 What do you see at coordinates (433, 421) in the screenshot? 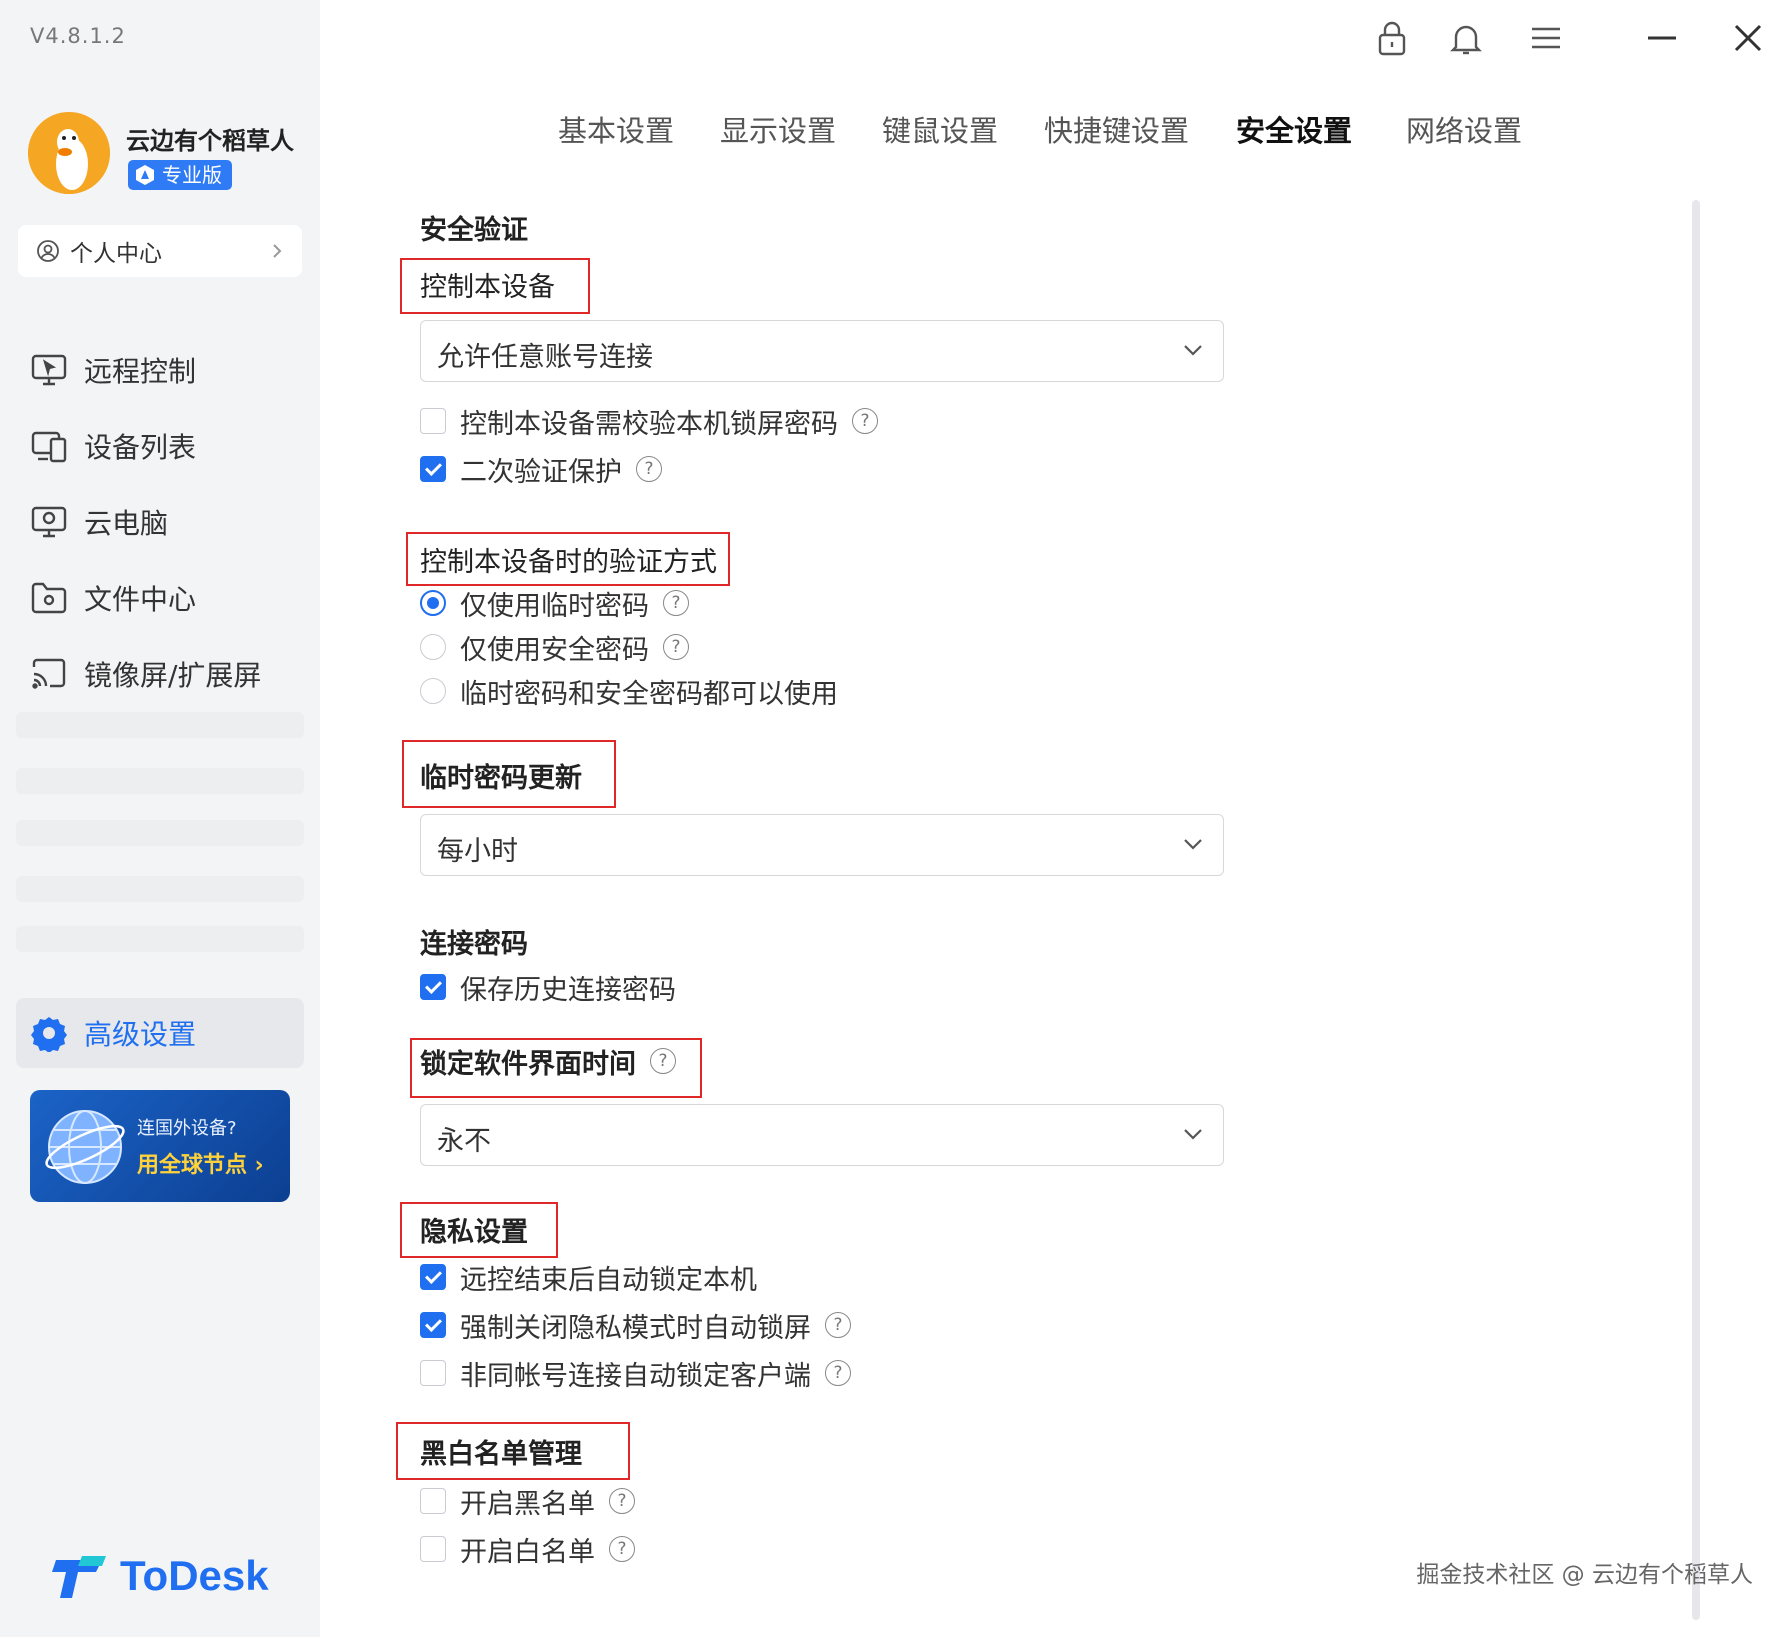
I see `lock-screen-password-checkbox` at bounding box center [433, 421].